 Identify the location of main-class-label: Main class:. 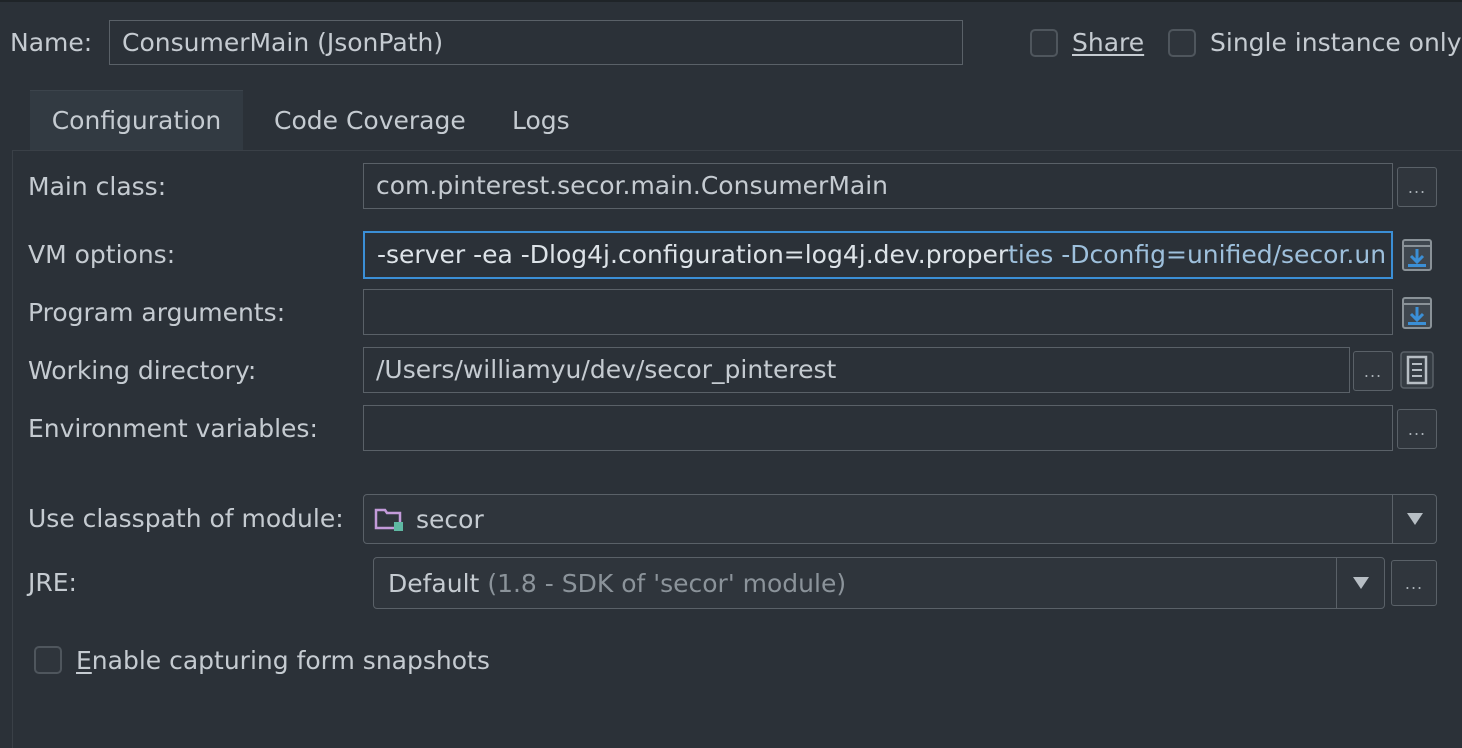
(97, 186).